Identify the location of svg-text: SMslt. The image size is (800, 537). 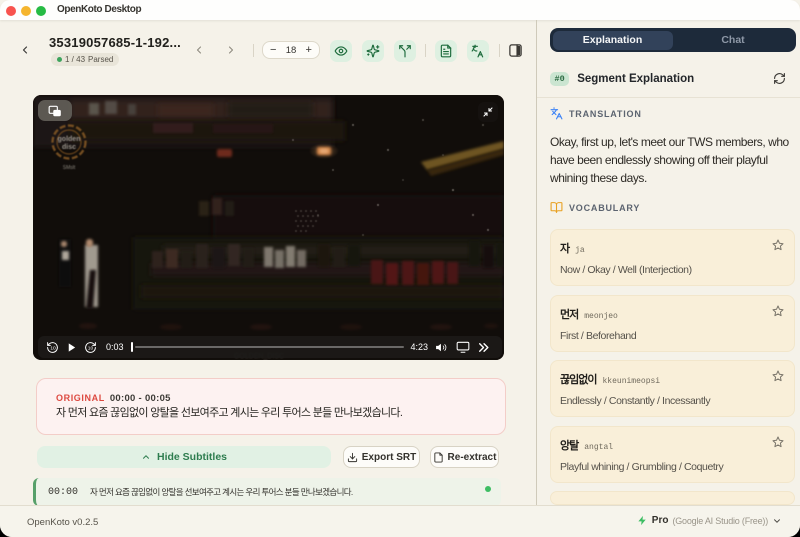
(69, 168).